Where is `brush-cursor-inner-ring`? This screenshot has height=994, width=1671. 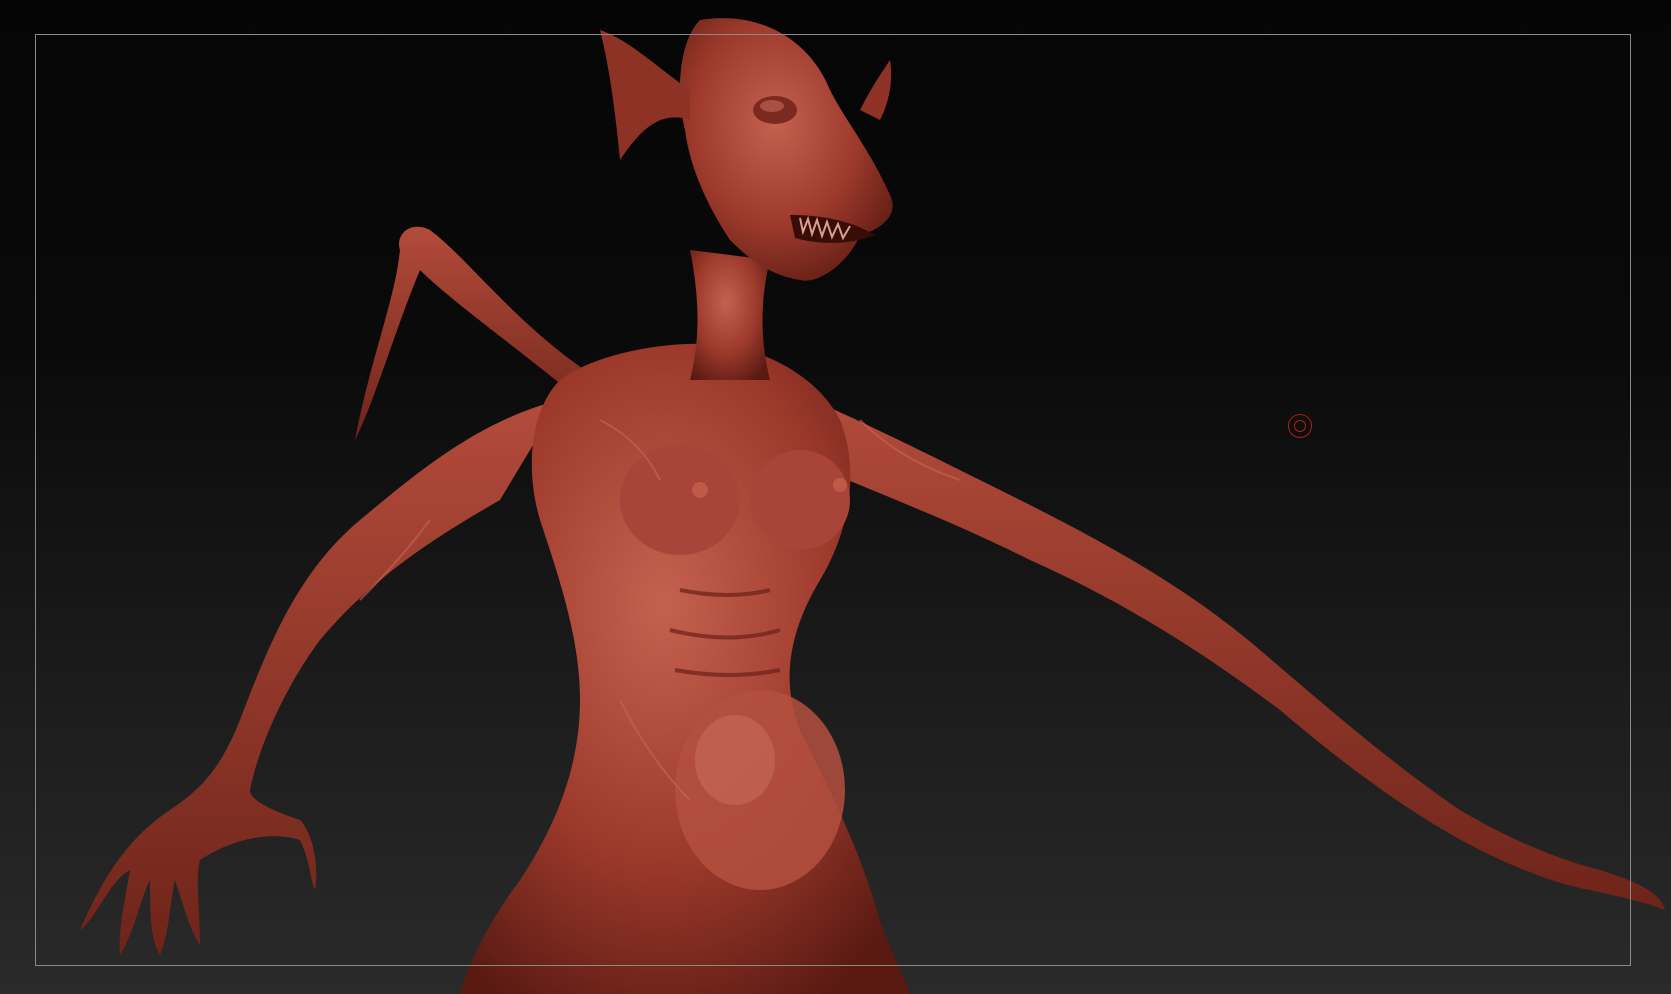
brush-cursor-inner-ring is located at coordinates (1300, 426).